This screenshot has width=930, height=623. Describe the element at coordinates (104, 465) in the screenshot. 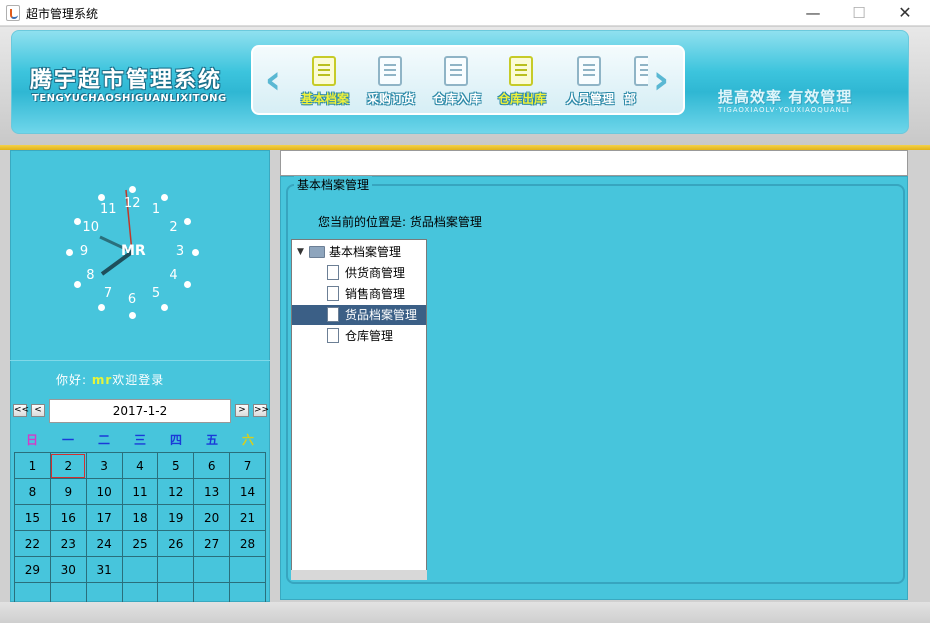

I see `calendar-day-cell: 3` at that location.